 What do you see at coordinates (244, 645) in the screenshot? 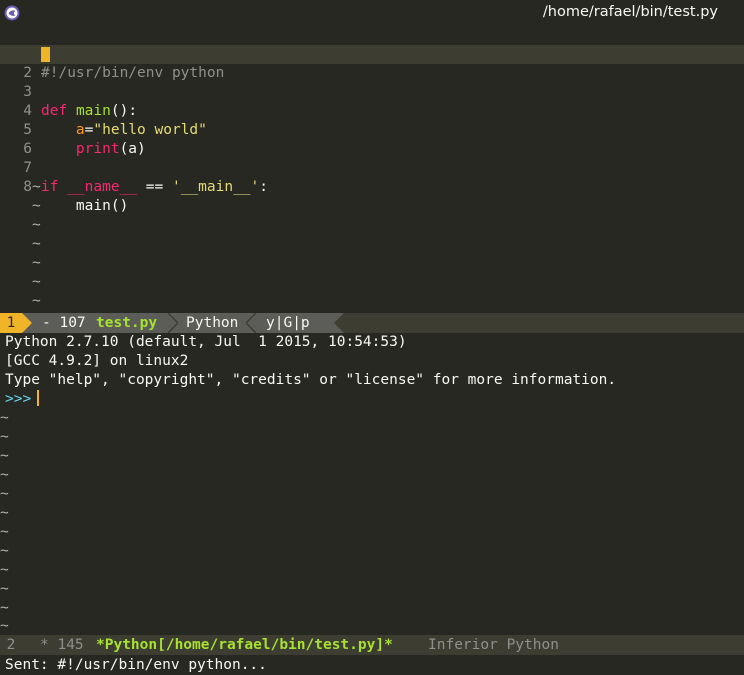
I see `buffer-name: *Python[/home/rafael/bin/test.py]*` at bounding box center [244, 645].